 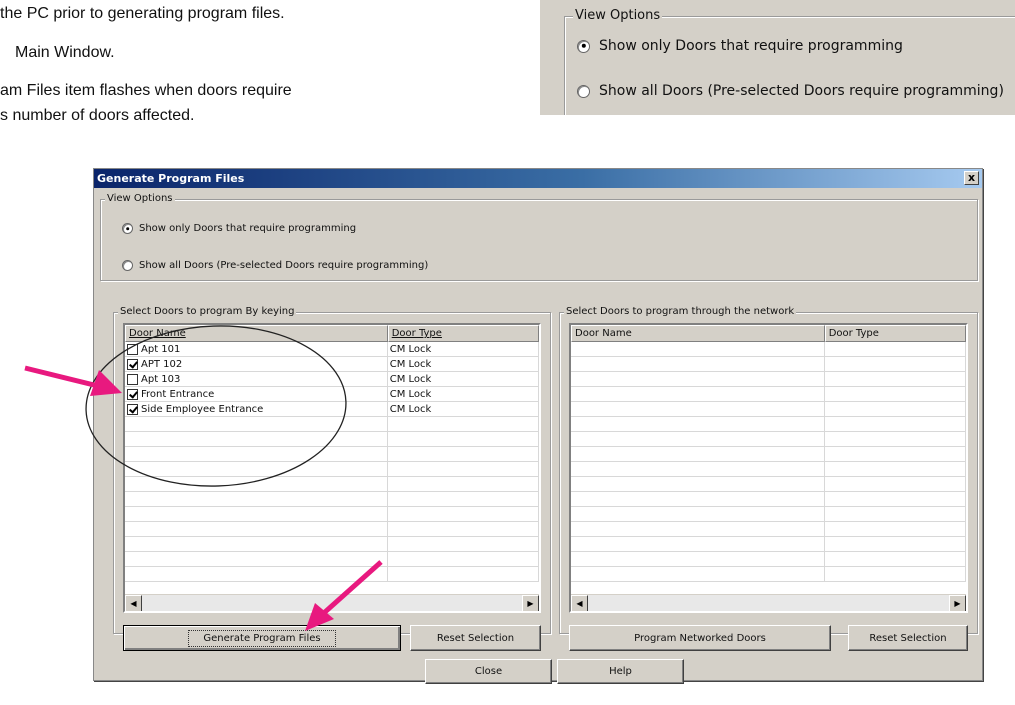 I want to click on program-networked-doors-button: Program Networked Doors, so click(x=700, y=638).